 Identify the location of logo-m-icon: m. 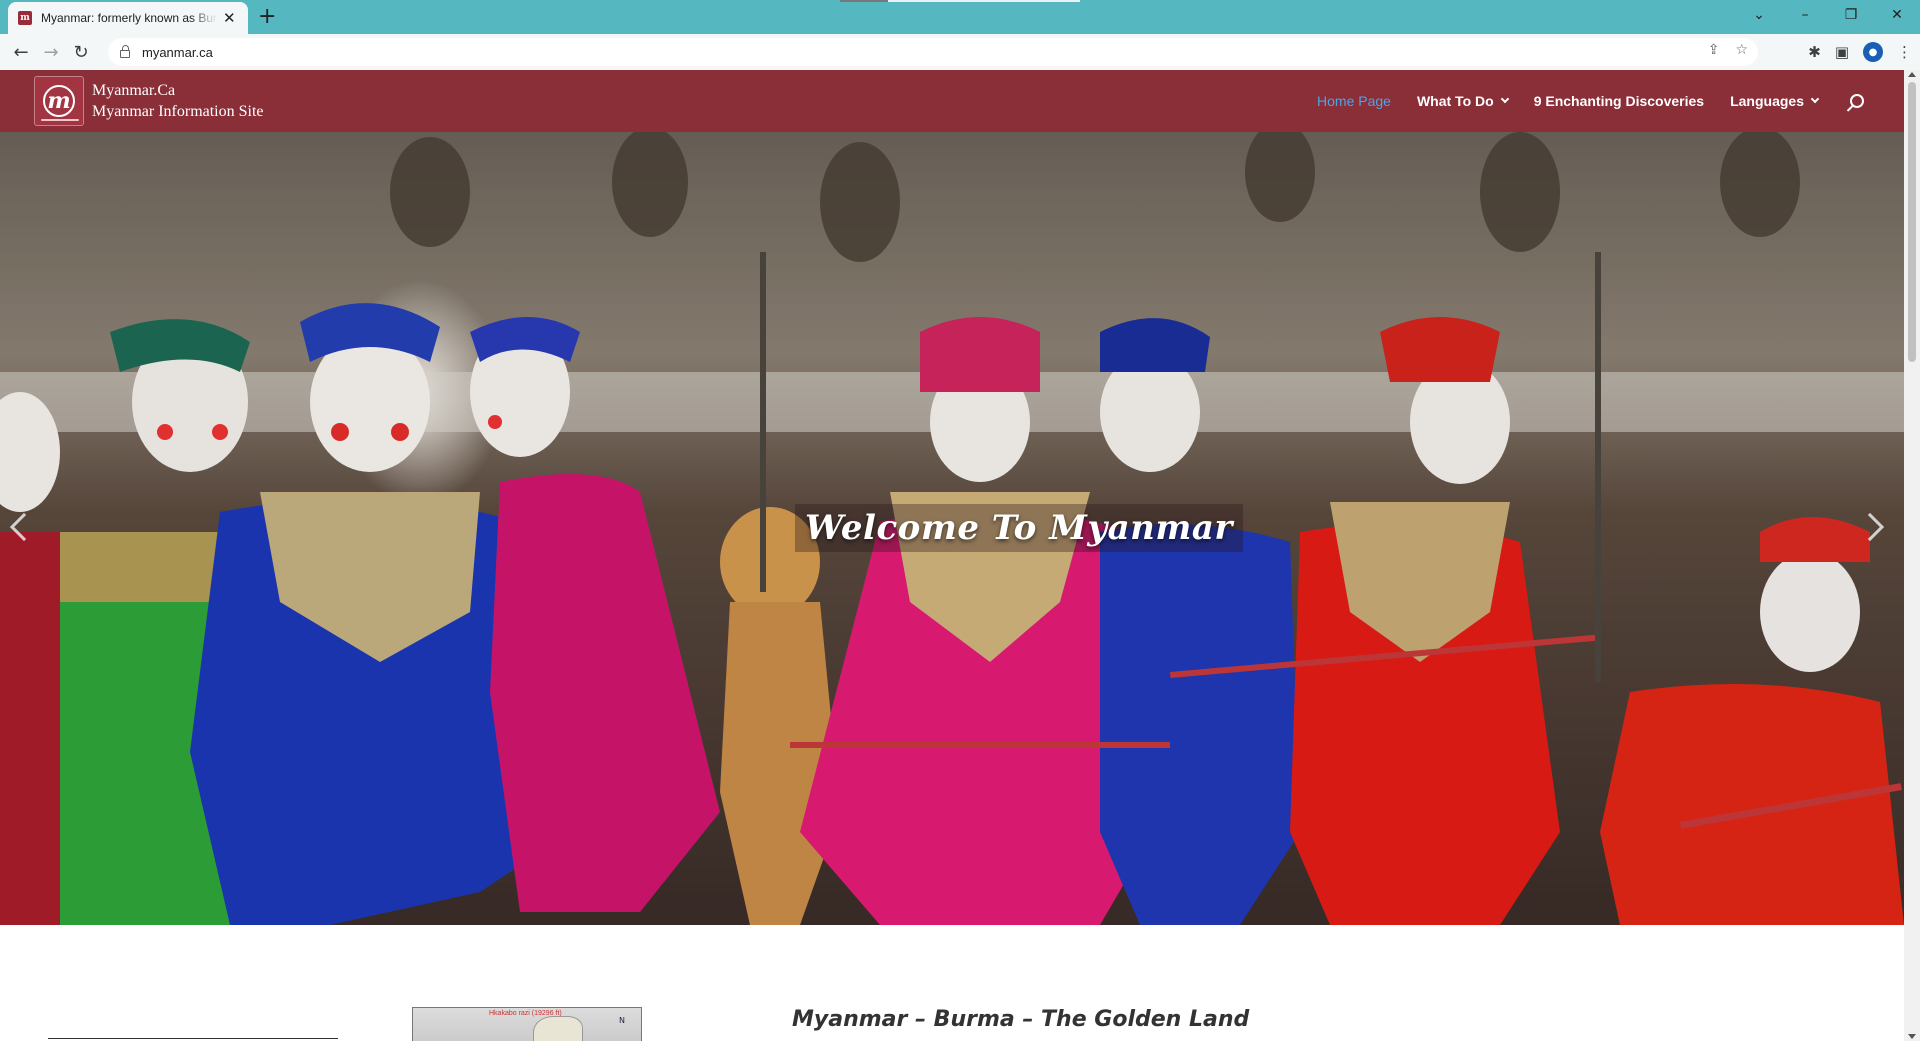
(59, 101).